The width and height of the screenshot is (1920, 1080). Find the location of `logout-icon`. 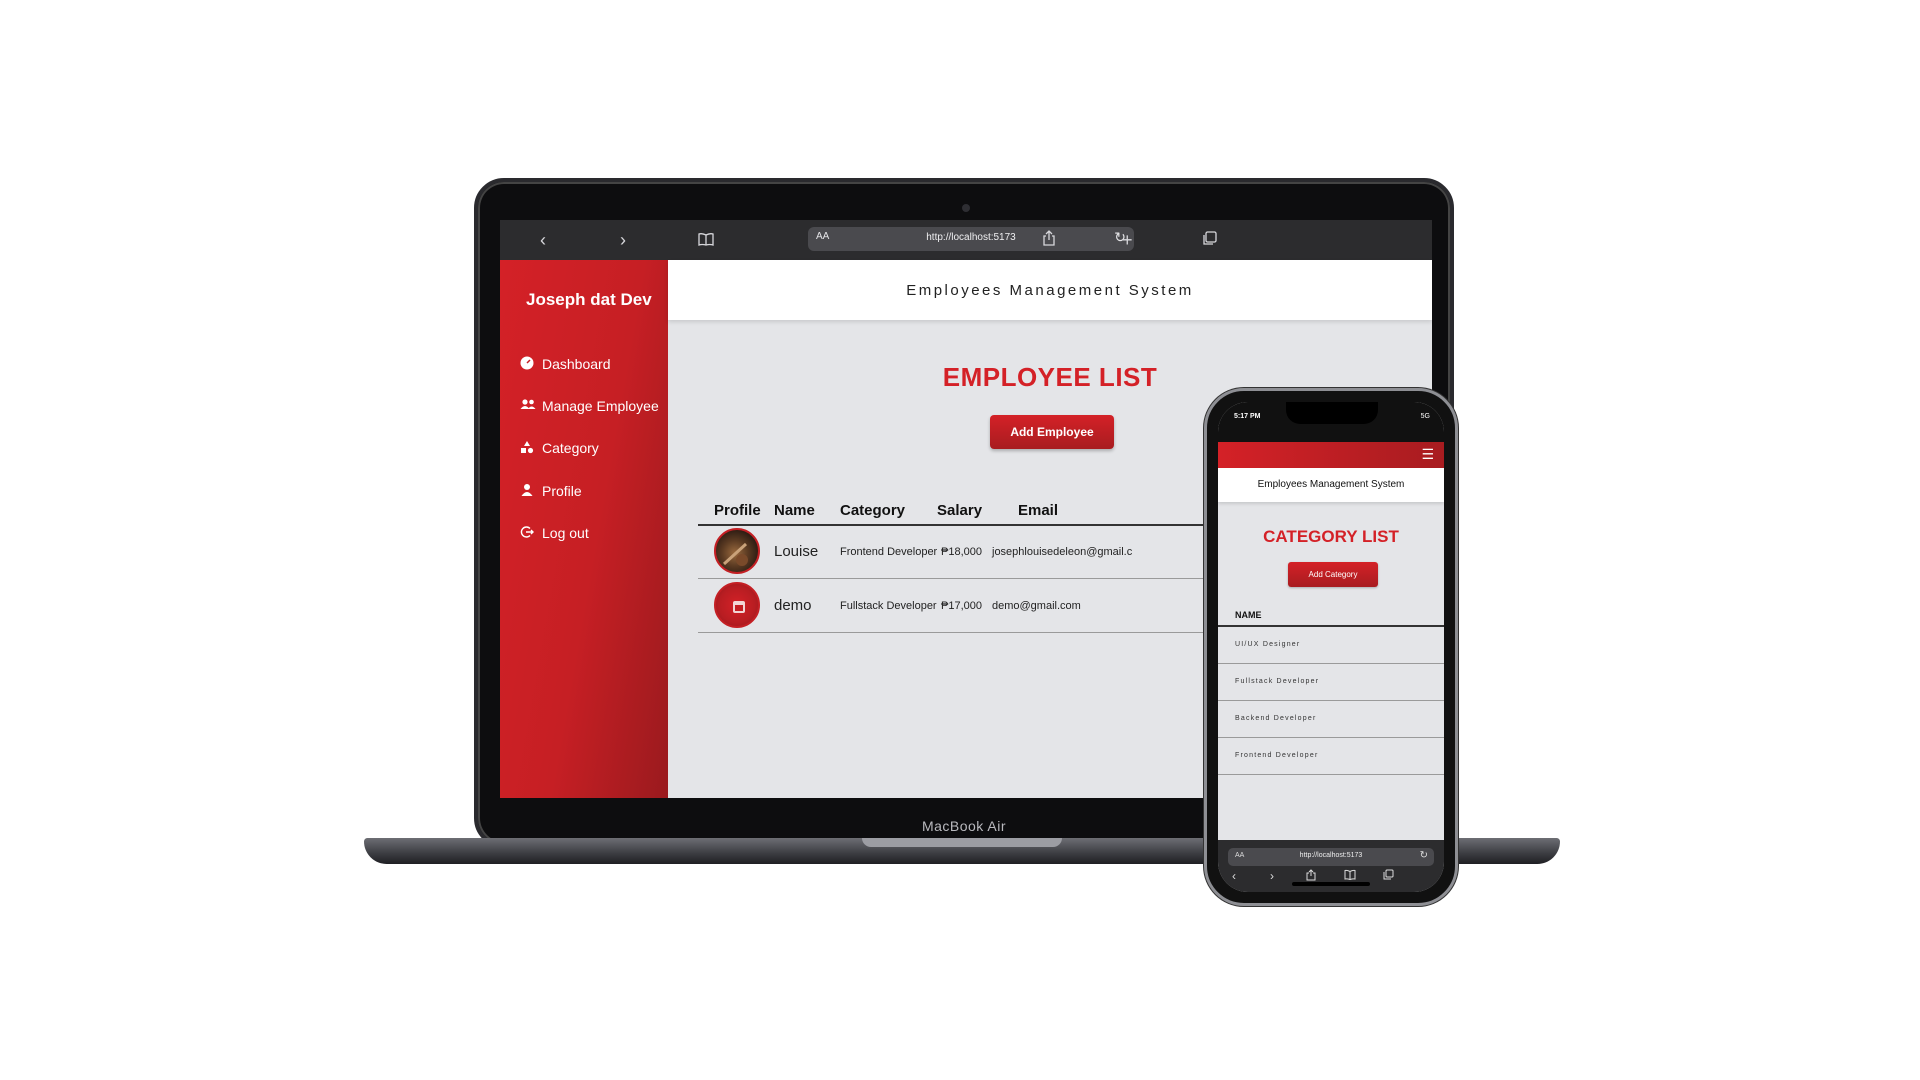

logout-icon is located at coordinates (528, 533).